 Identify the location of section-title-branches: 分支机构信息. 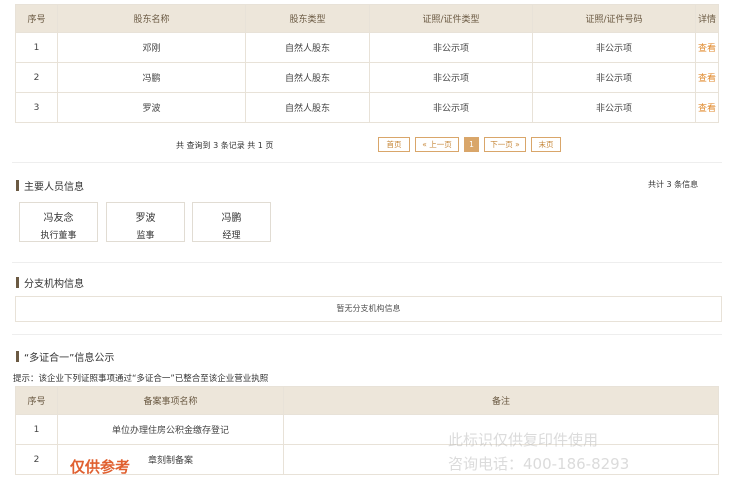
(50, 282).